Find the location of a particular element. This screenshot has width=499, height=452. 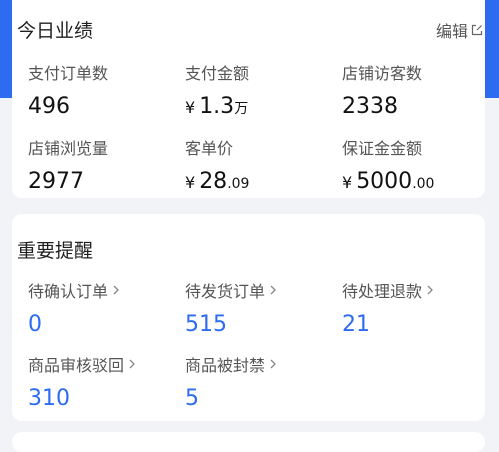

alert-pending-confirm: 待确认订单 0 is located at coordinates (74, 308).